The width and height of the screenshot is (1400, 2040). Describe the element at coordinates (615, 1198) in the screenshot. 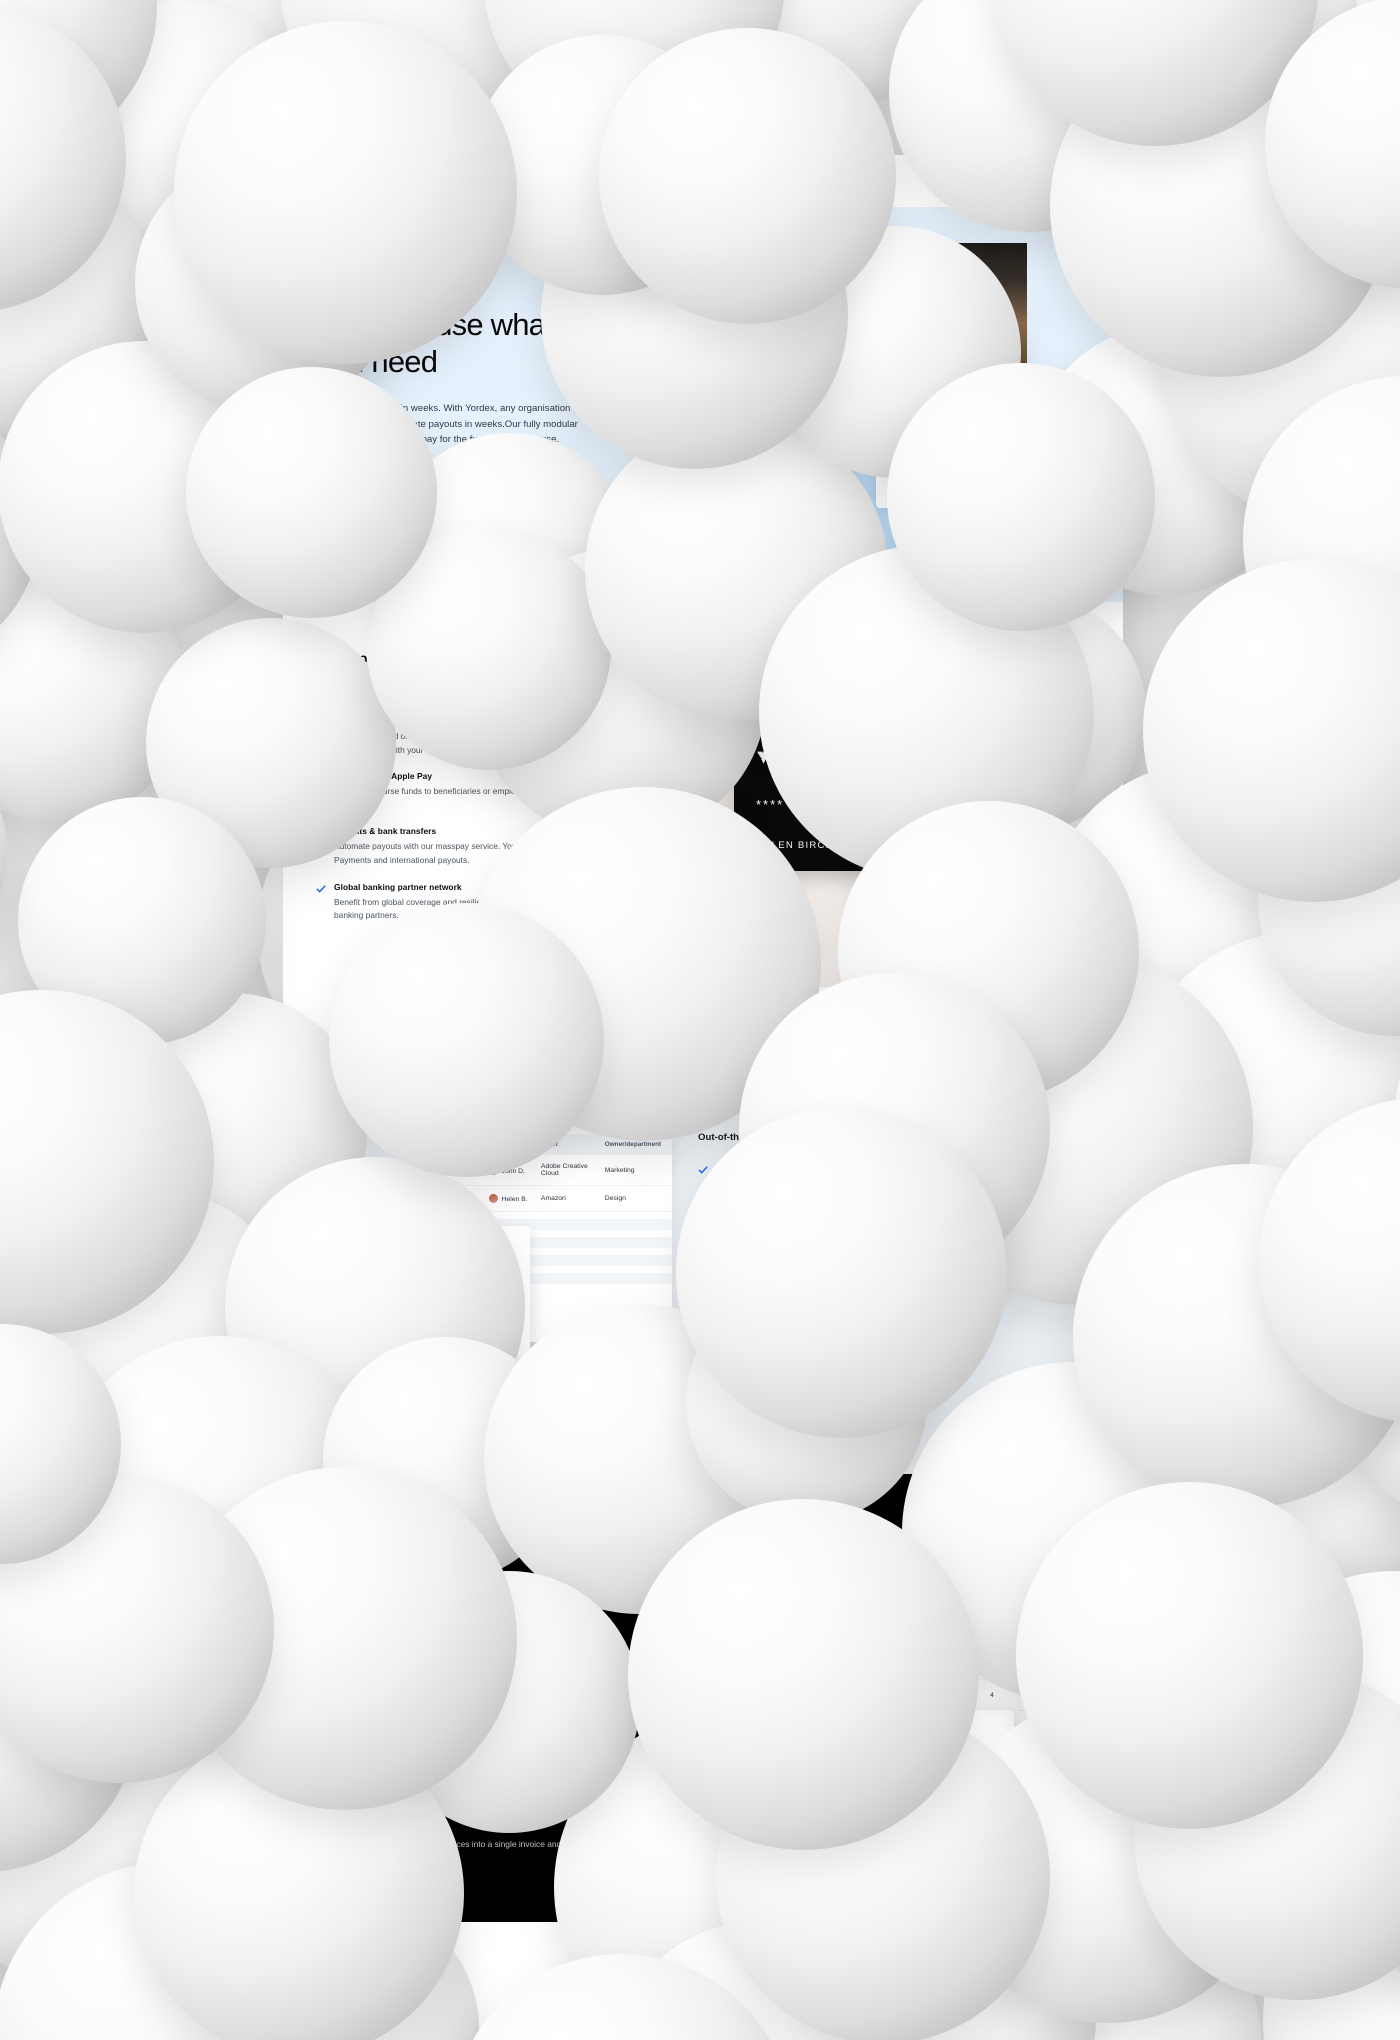

I see `cell-owner: Design` at that location.